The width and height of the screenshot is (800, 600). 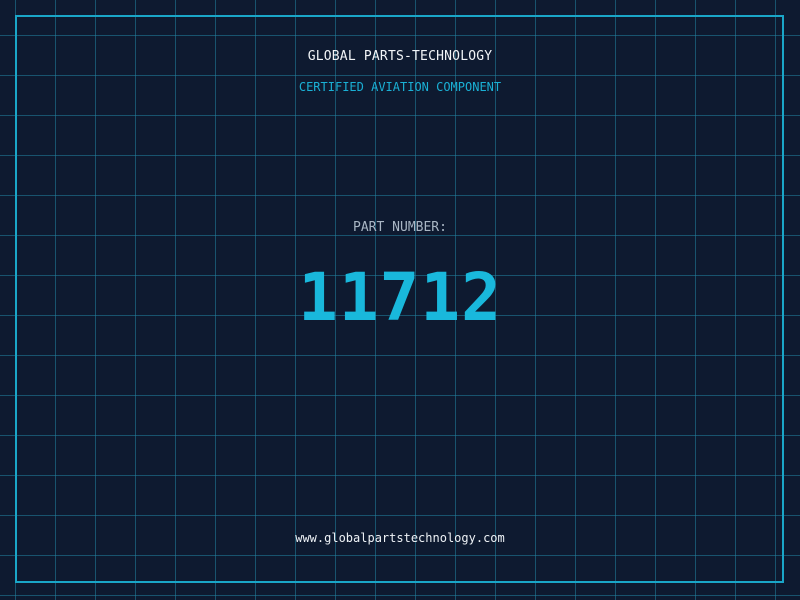 I want to click on company-name: GLOBAL PARTS-TECHNOLOGY, so click(x=400, y=56).